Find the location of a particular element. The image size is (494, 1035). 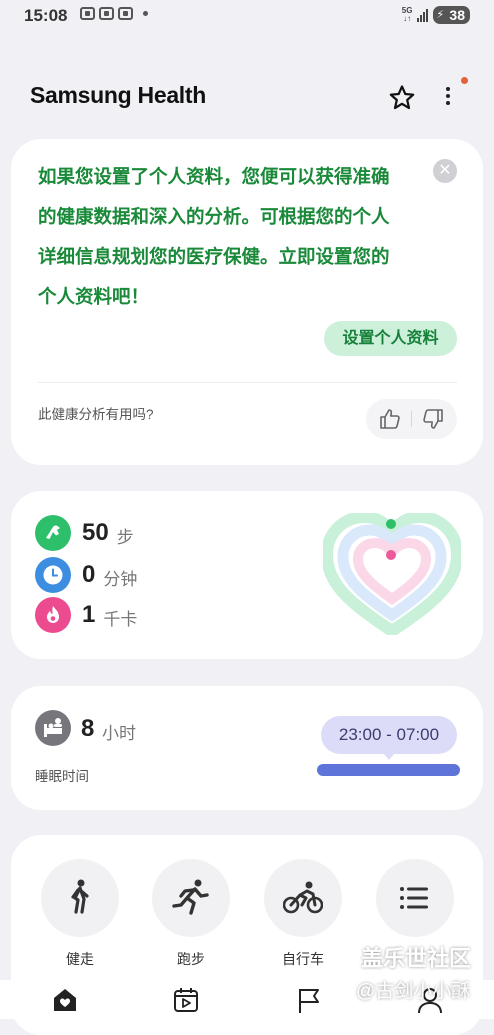

feedback-buttons is located at coordinates (411, 419).